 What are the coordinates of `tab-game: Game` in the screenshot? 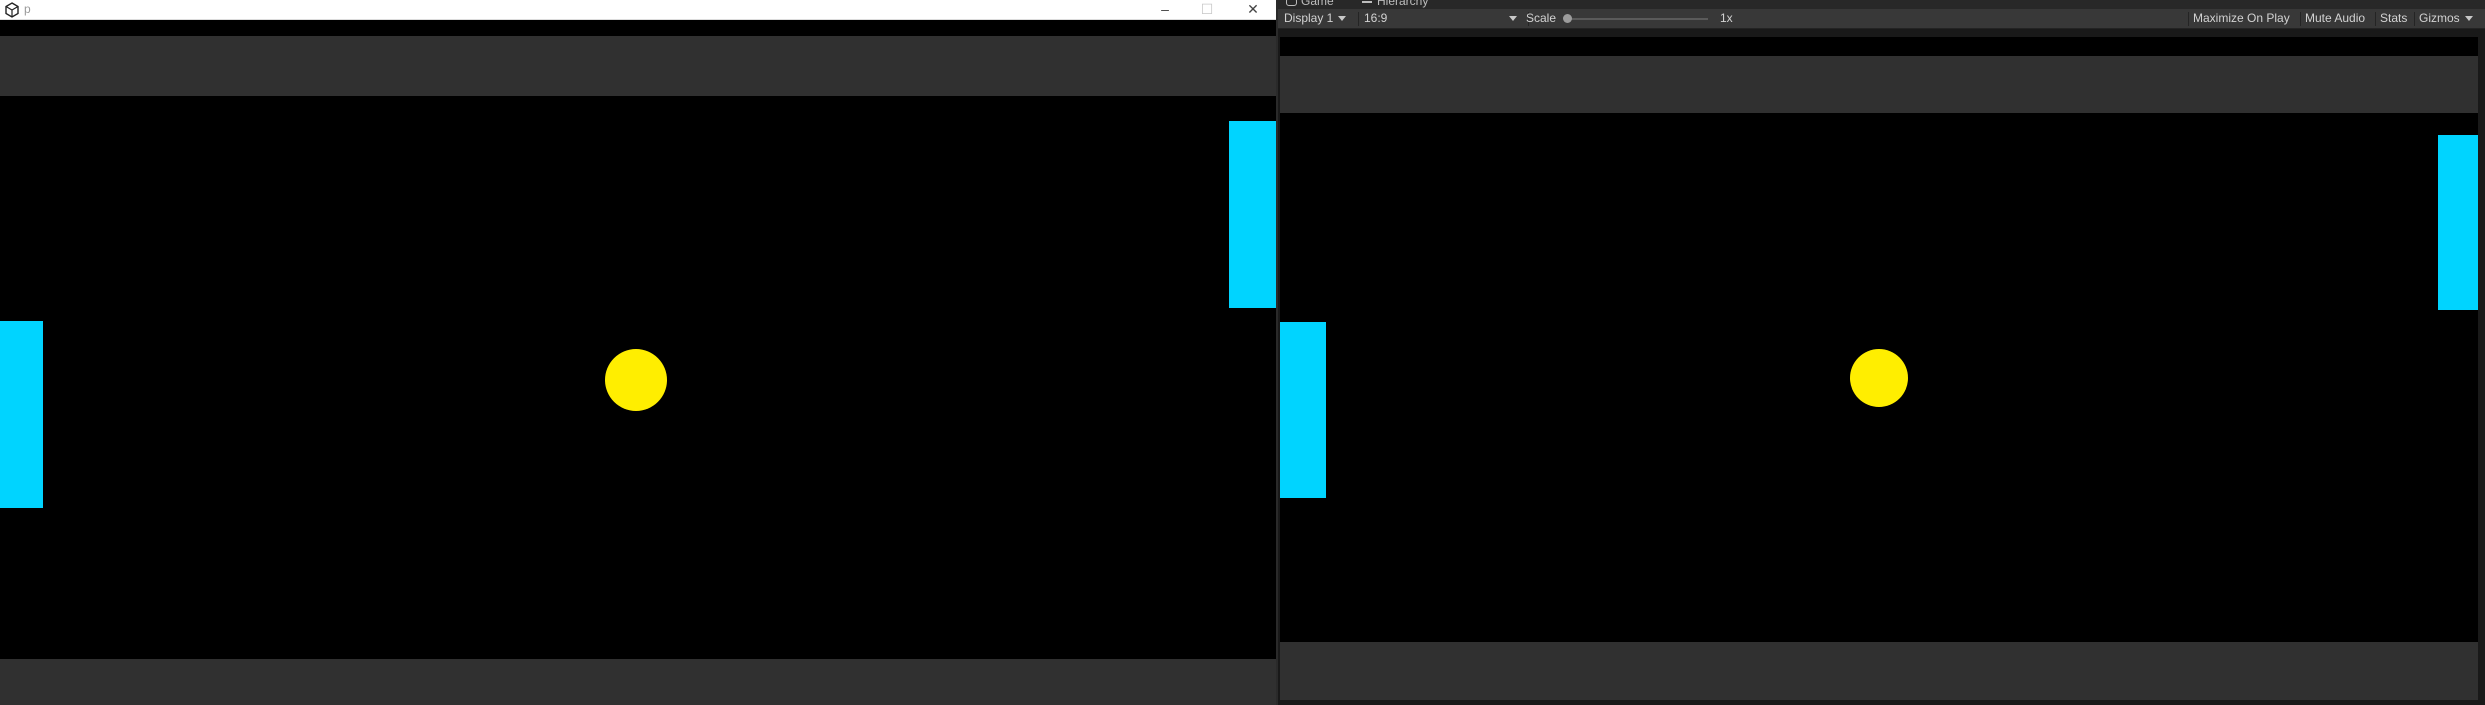 It's located at (1310, 4).